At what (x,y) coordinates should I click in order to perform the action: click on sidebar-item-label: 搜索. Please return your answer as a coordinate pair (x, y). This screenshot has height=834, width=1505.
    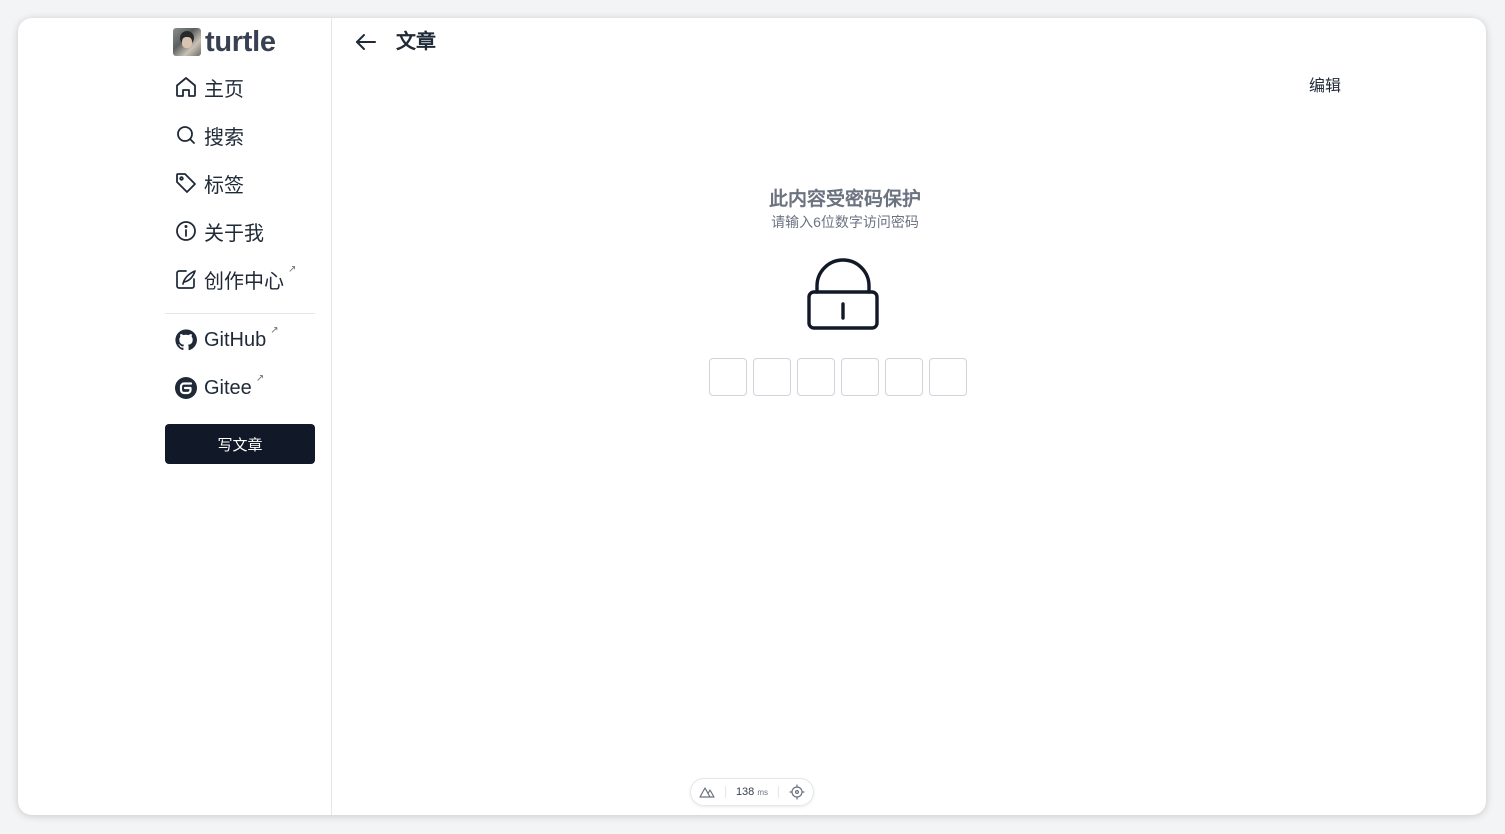
    Looking at the image, I should click on (224, 137).